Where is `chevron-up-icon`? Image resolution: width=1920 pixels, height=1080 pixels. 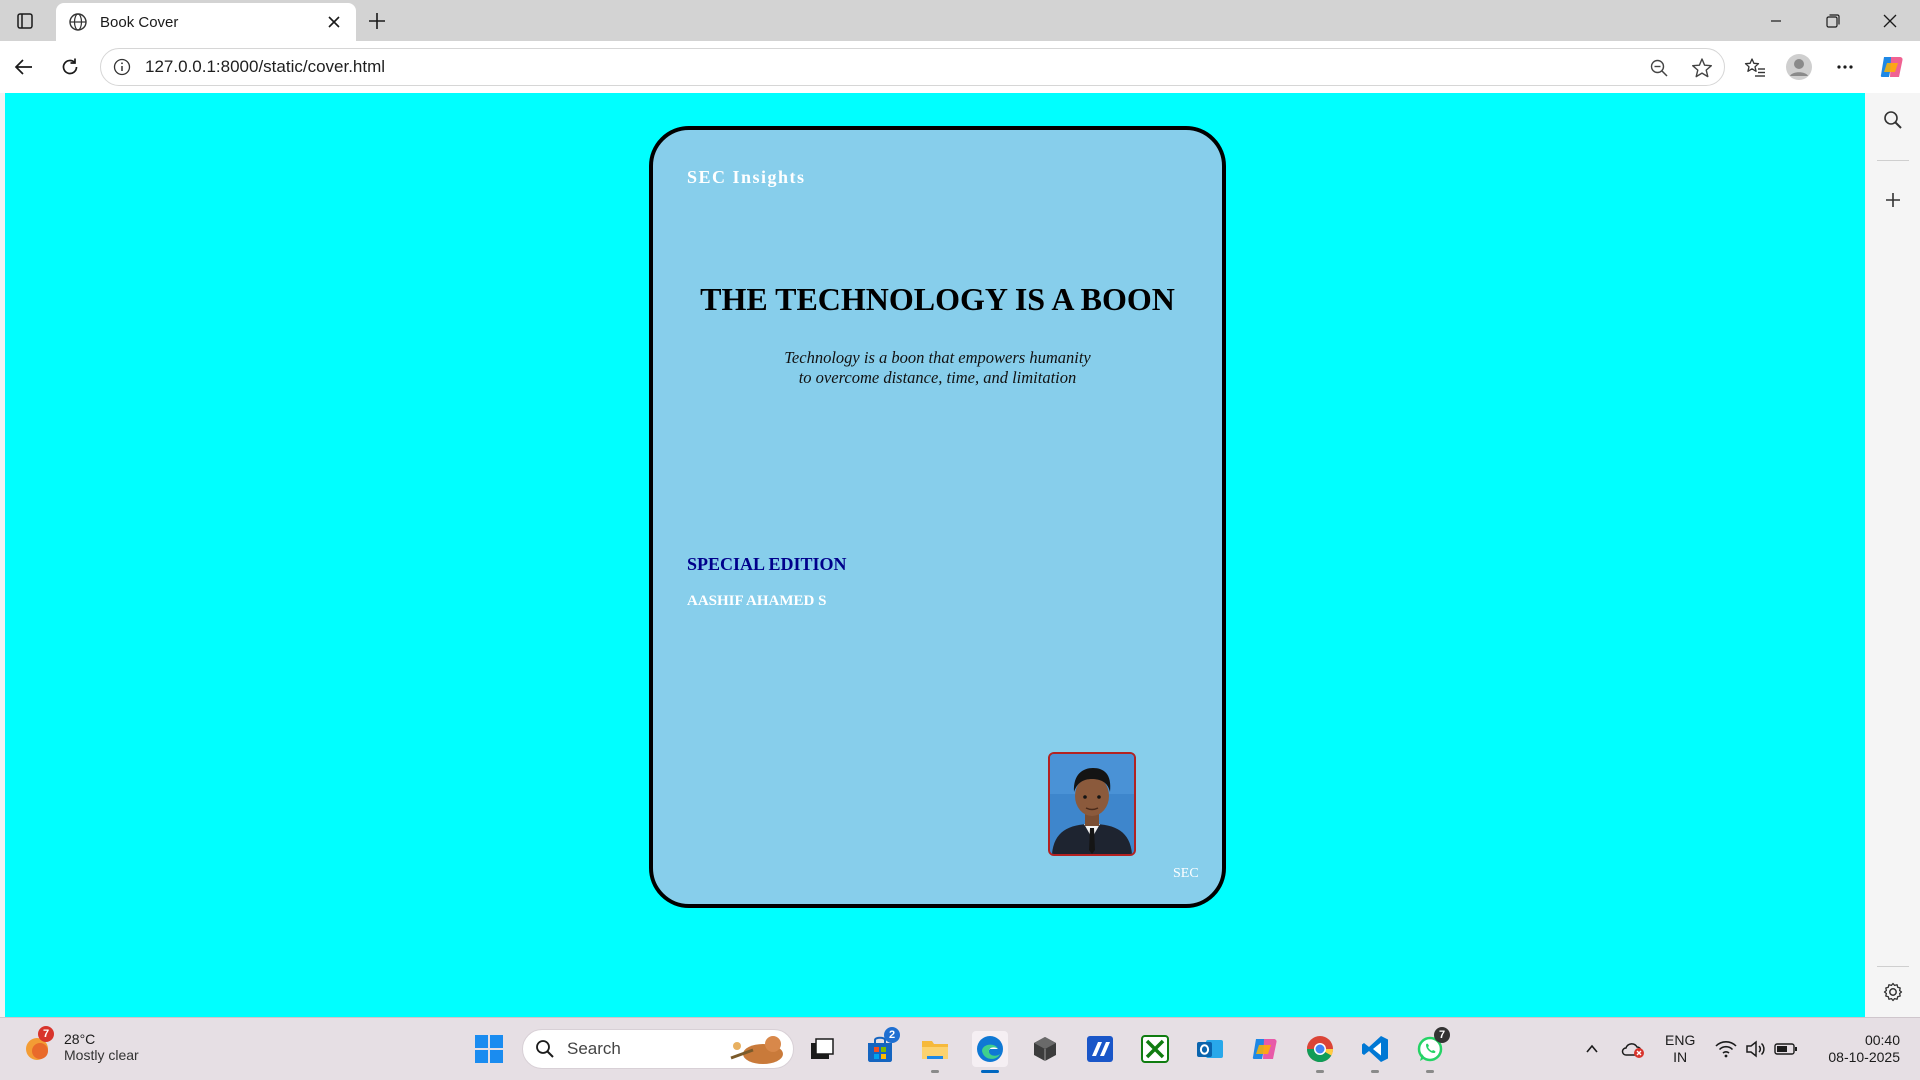
chevron-up-icon is located at coordinates (1592, 1048).